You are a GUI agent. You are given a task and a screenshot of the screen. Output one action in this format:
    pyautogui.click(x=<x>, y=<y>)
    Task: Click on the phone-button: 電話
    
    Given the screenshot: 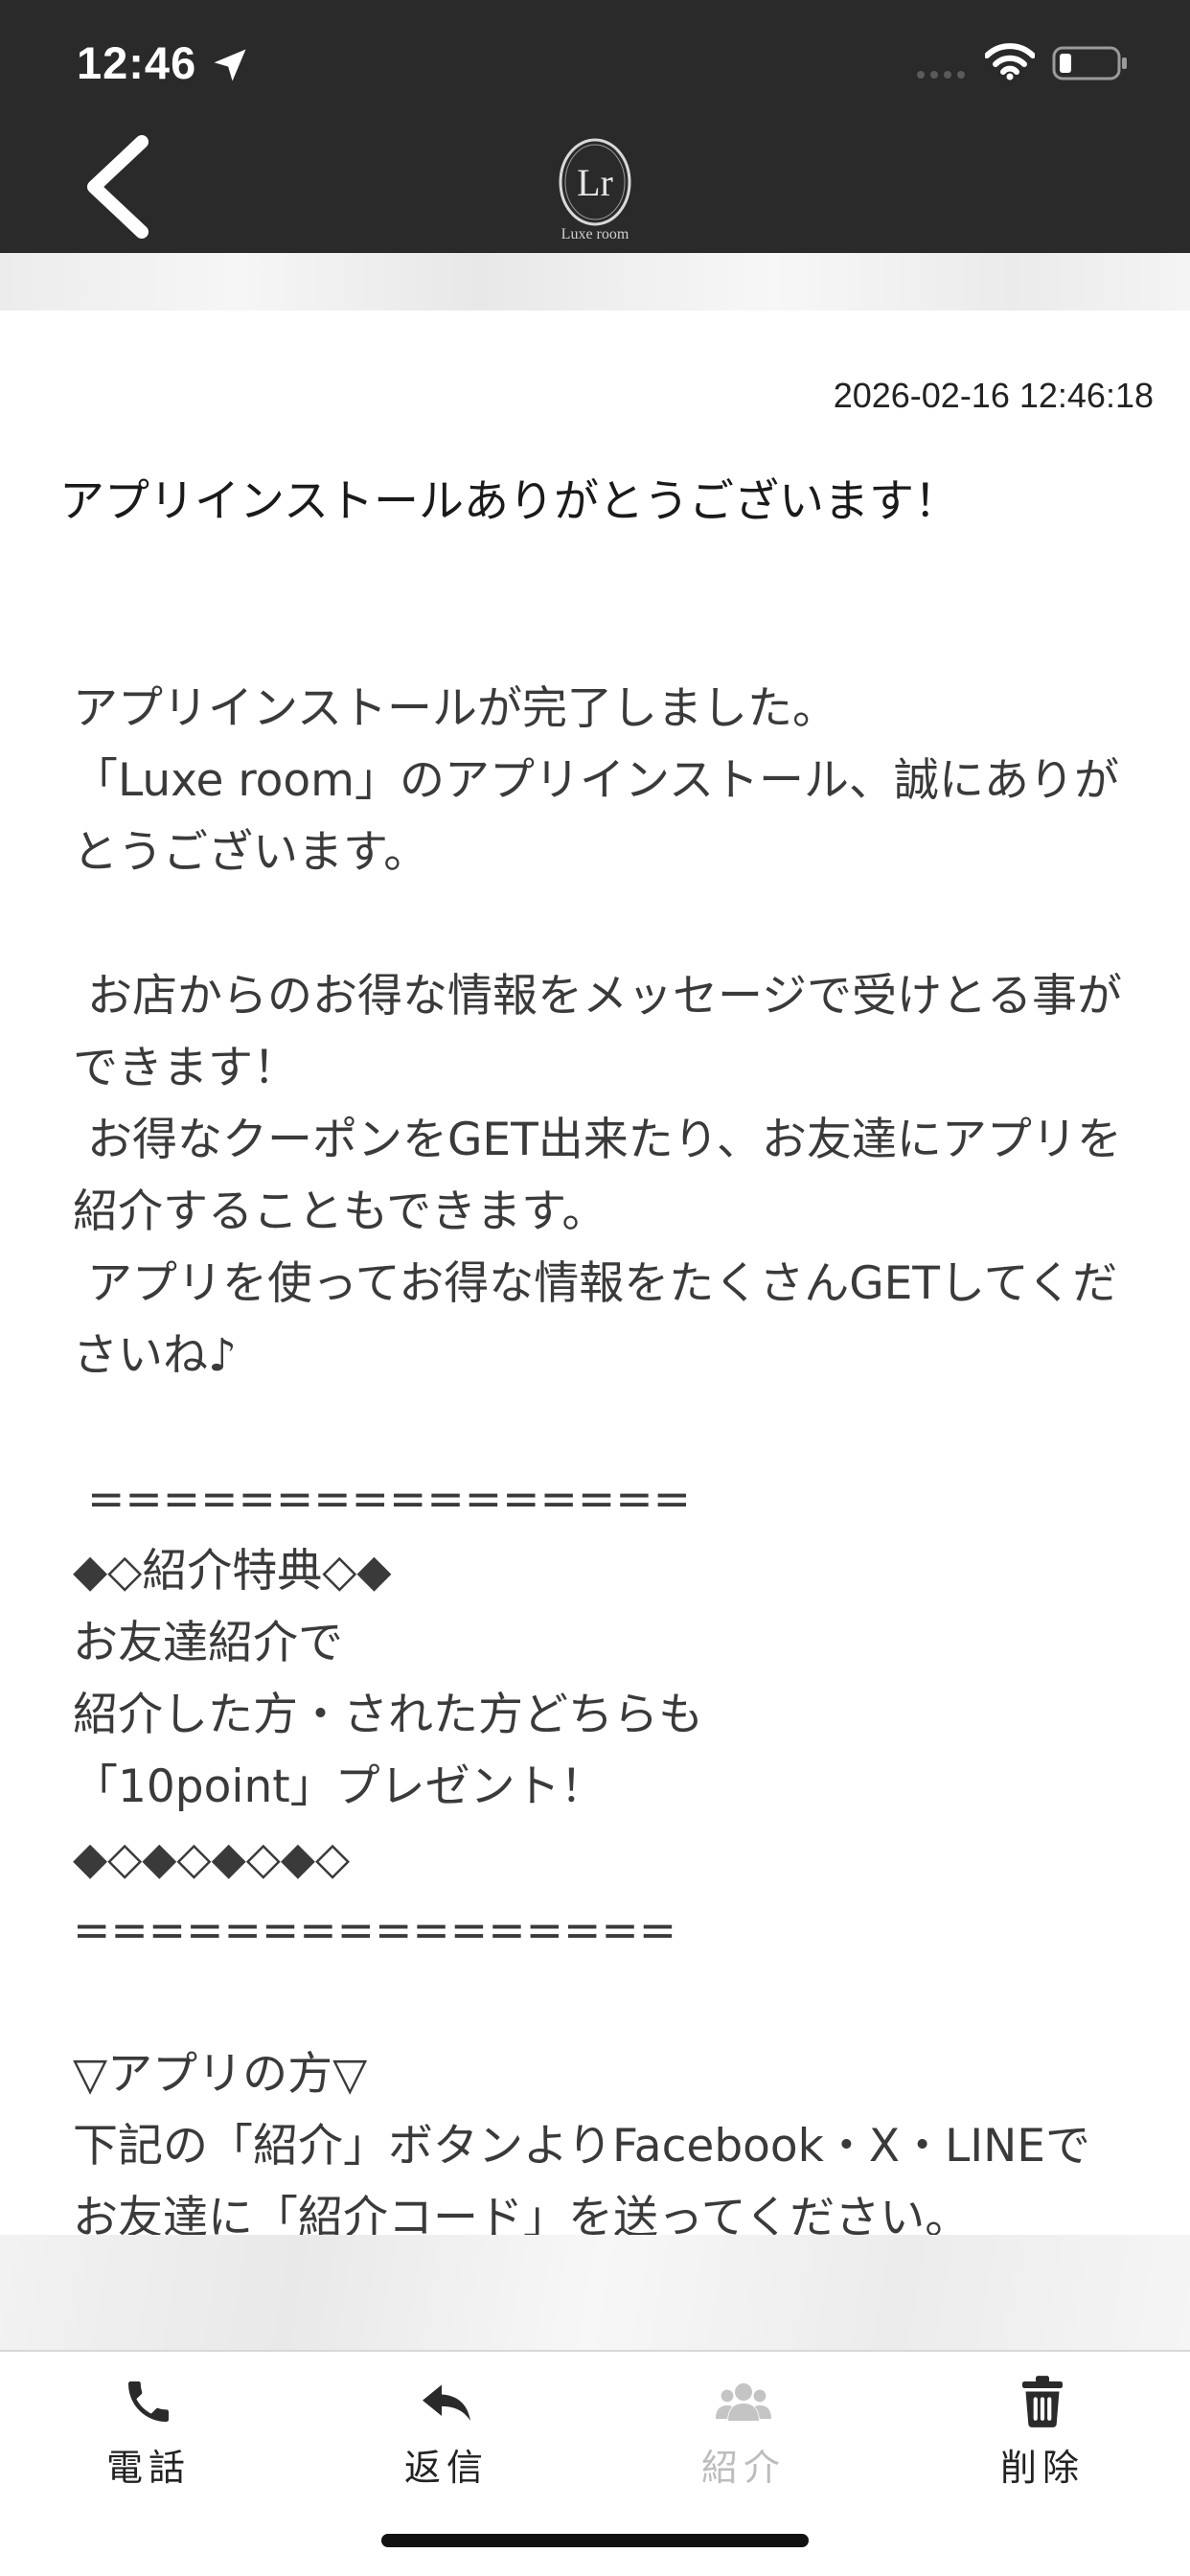 What is the action you would take?
    pyautogui.click(x=148, y=2433)
    